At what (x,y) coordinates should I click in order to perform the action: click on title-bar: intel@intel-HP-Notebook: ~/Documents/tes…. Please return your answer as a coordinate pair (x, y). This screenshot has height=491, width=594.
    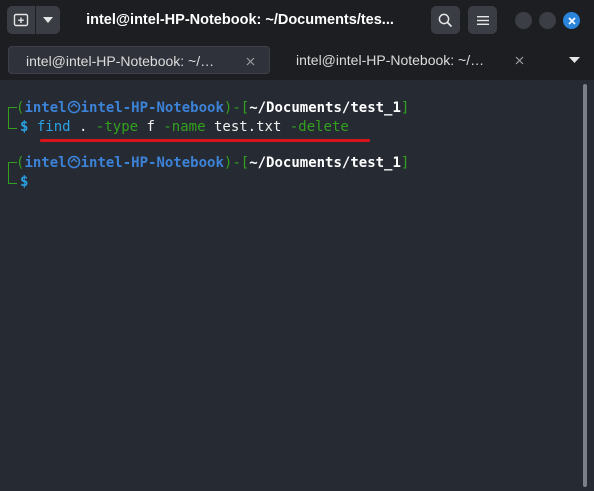
    Looking at the image, I should click on (297, 20).